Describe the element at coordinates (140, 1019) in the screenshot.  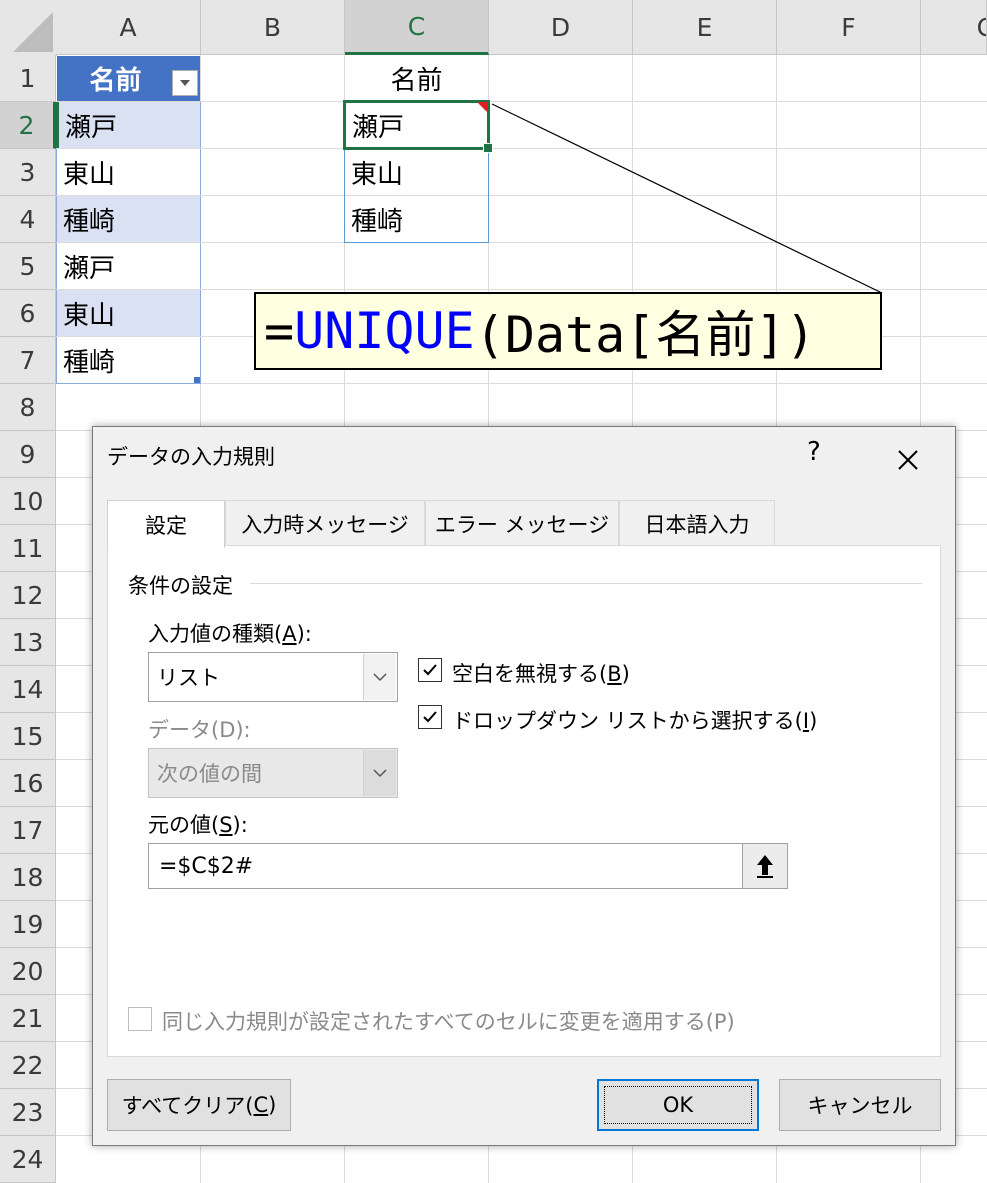
I see `apply-all-checkbox` at that location.